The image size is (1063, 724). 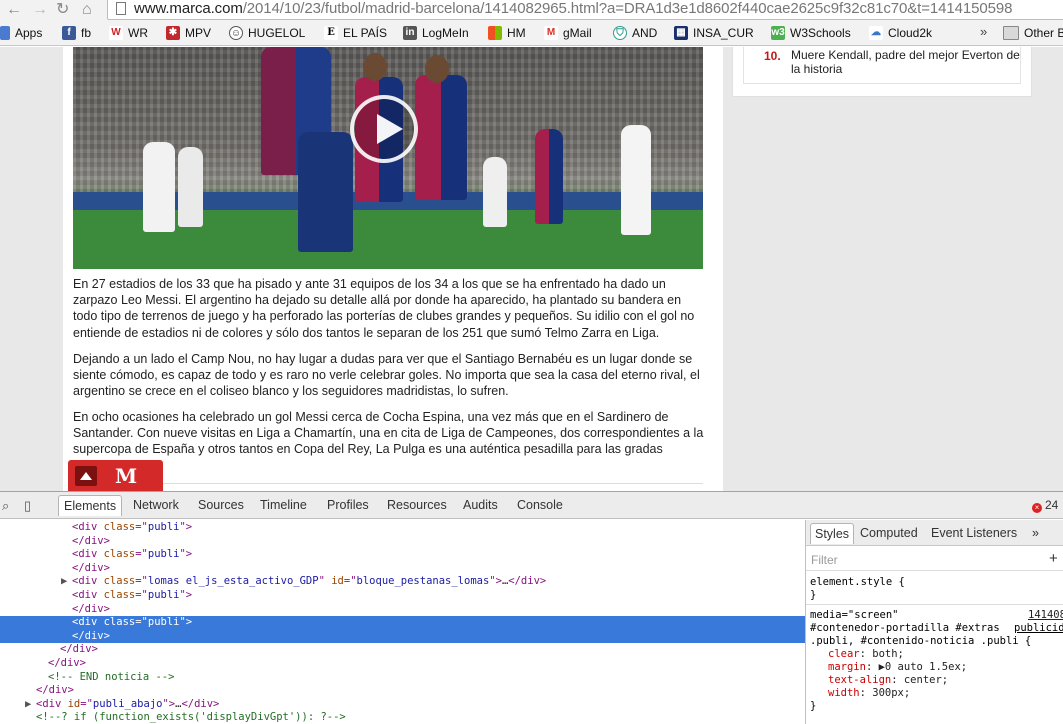 What do you see at coordinates (1045, 615) in the screenshot?
I see `source-link: 141408` at bounding box center [1045, 615].